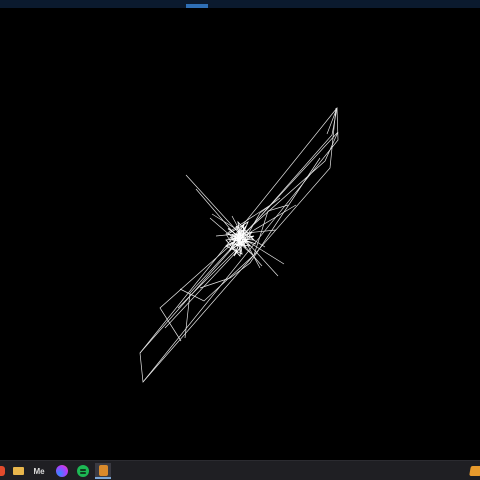  Describe the element at coordinates (62, 471) in the screenshot. I see `messenger-icon` at that location.